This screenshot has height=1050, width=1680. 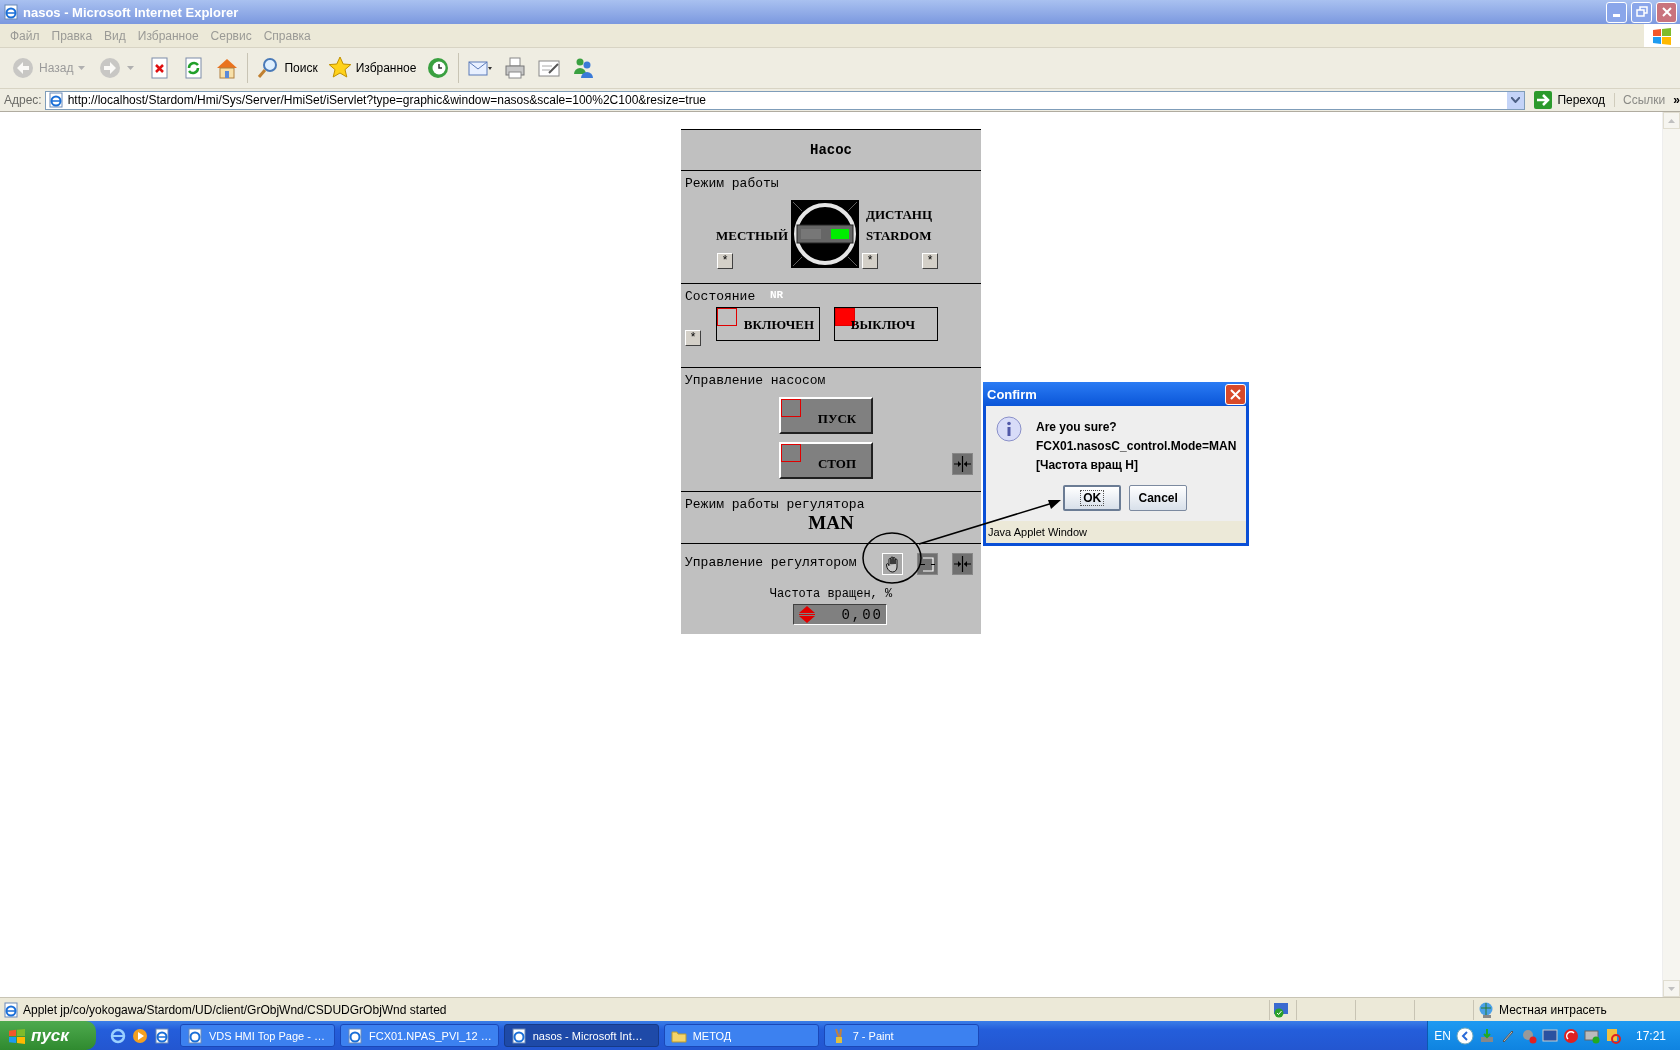 I want to click on section-label: Состояние, so click(x=720, y=296).